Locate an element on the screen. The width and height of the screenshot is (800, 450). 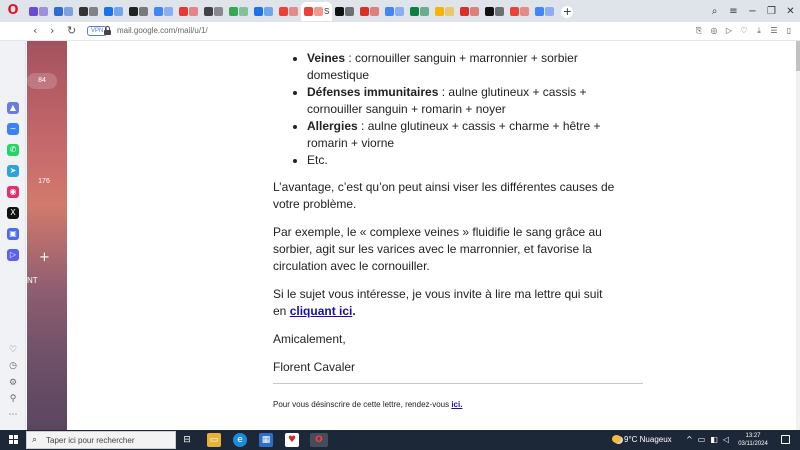
new-tab-icon: + is located at coordinates (567, 11).